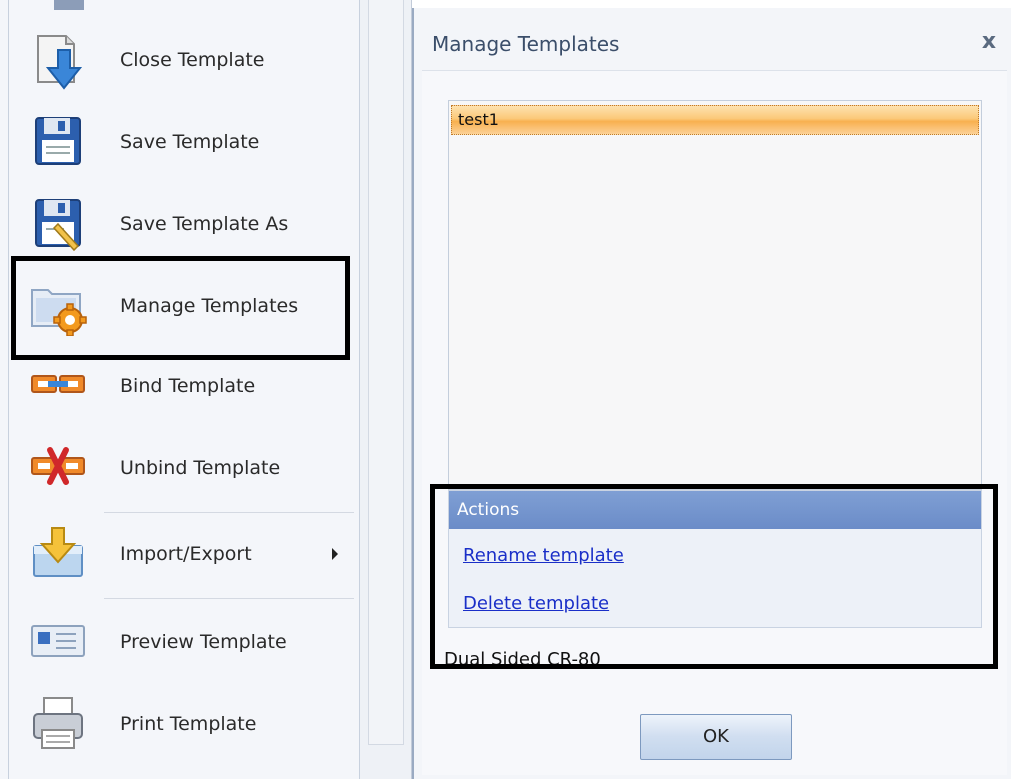 This screenshot has height=779, width=1011. I want to click on cropped-icon, so click(69, 5).